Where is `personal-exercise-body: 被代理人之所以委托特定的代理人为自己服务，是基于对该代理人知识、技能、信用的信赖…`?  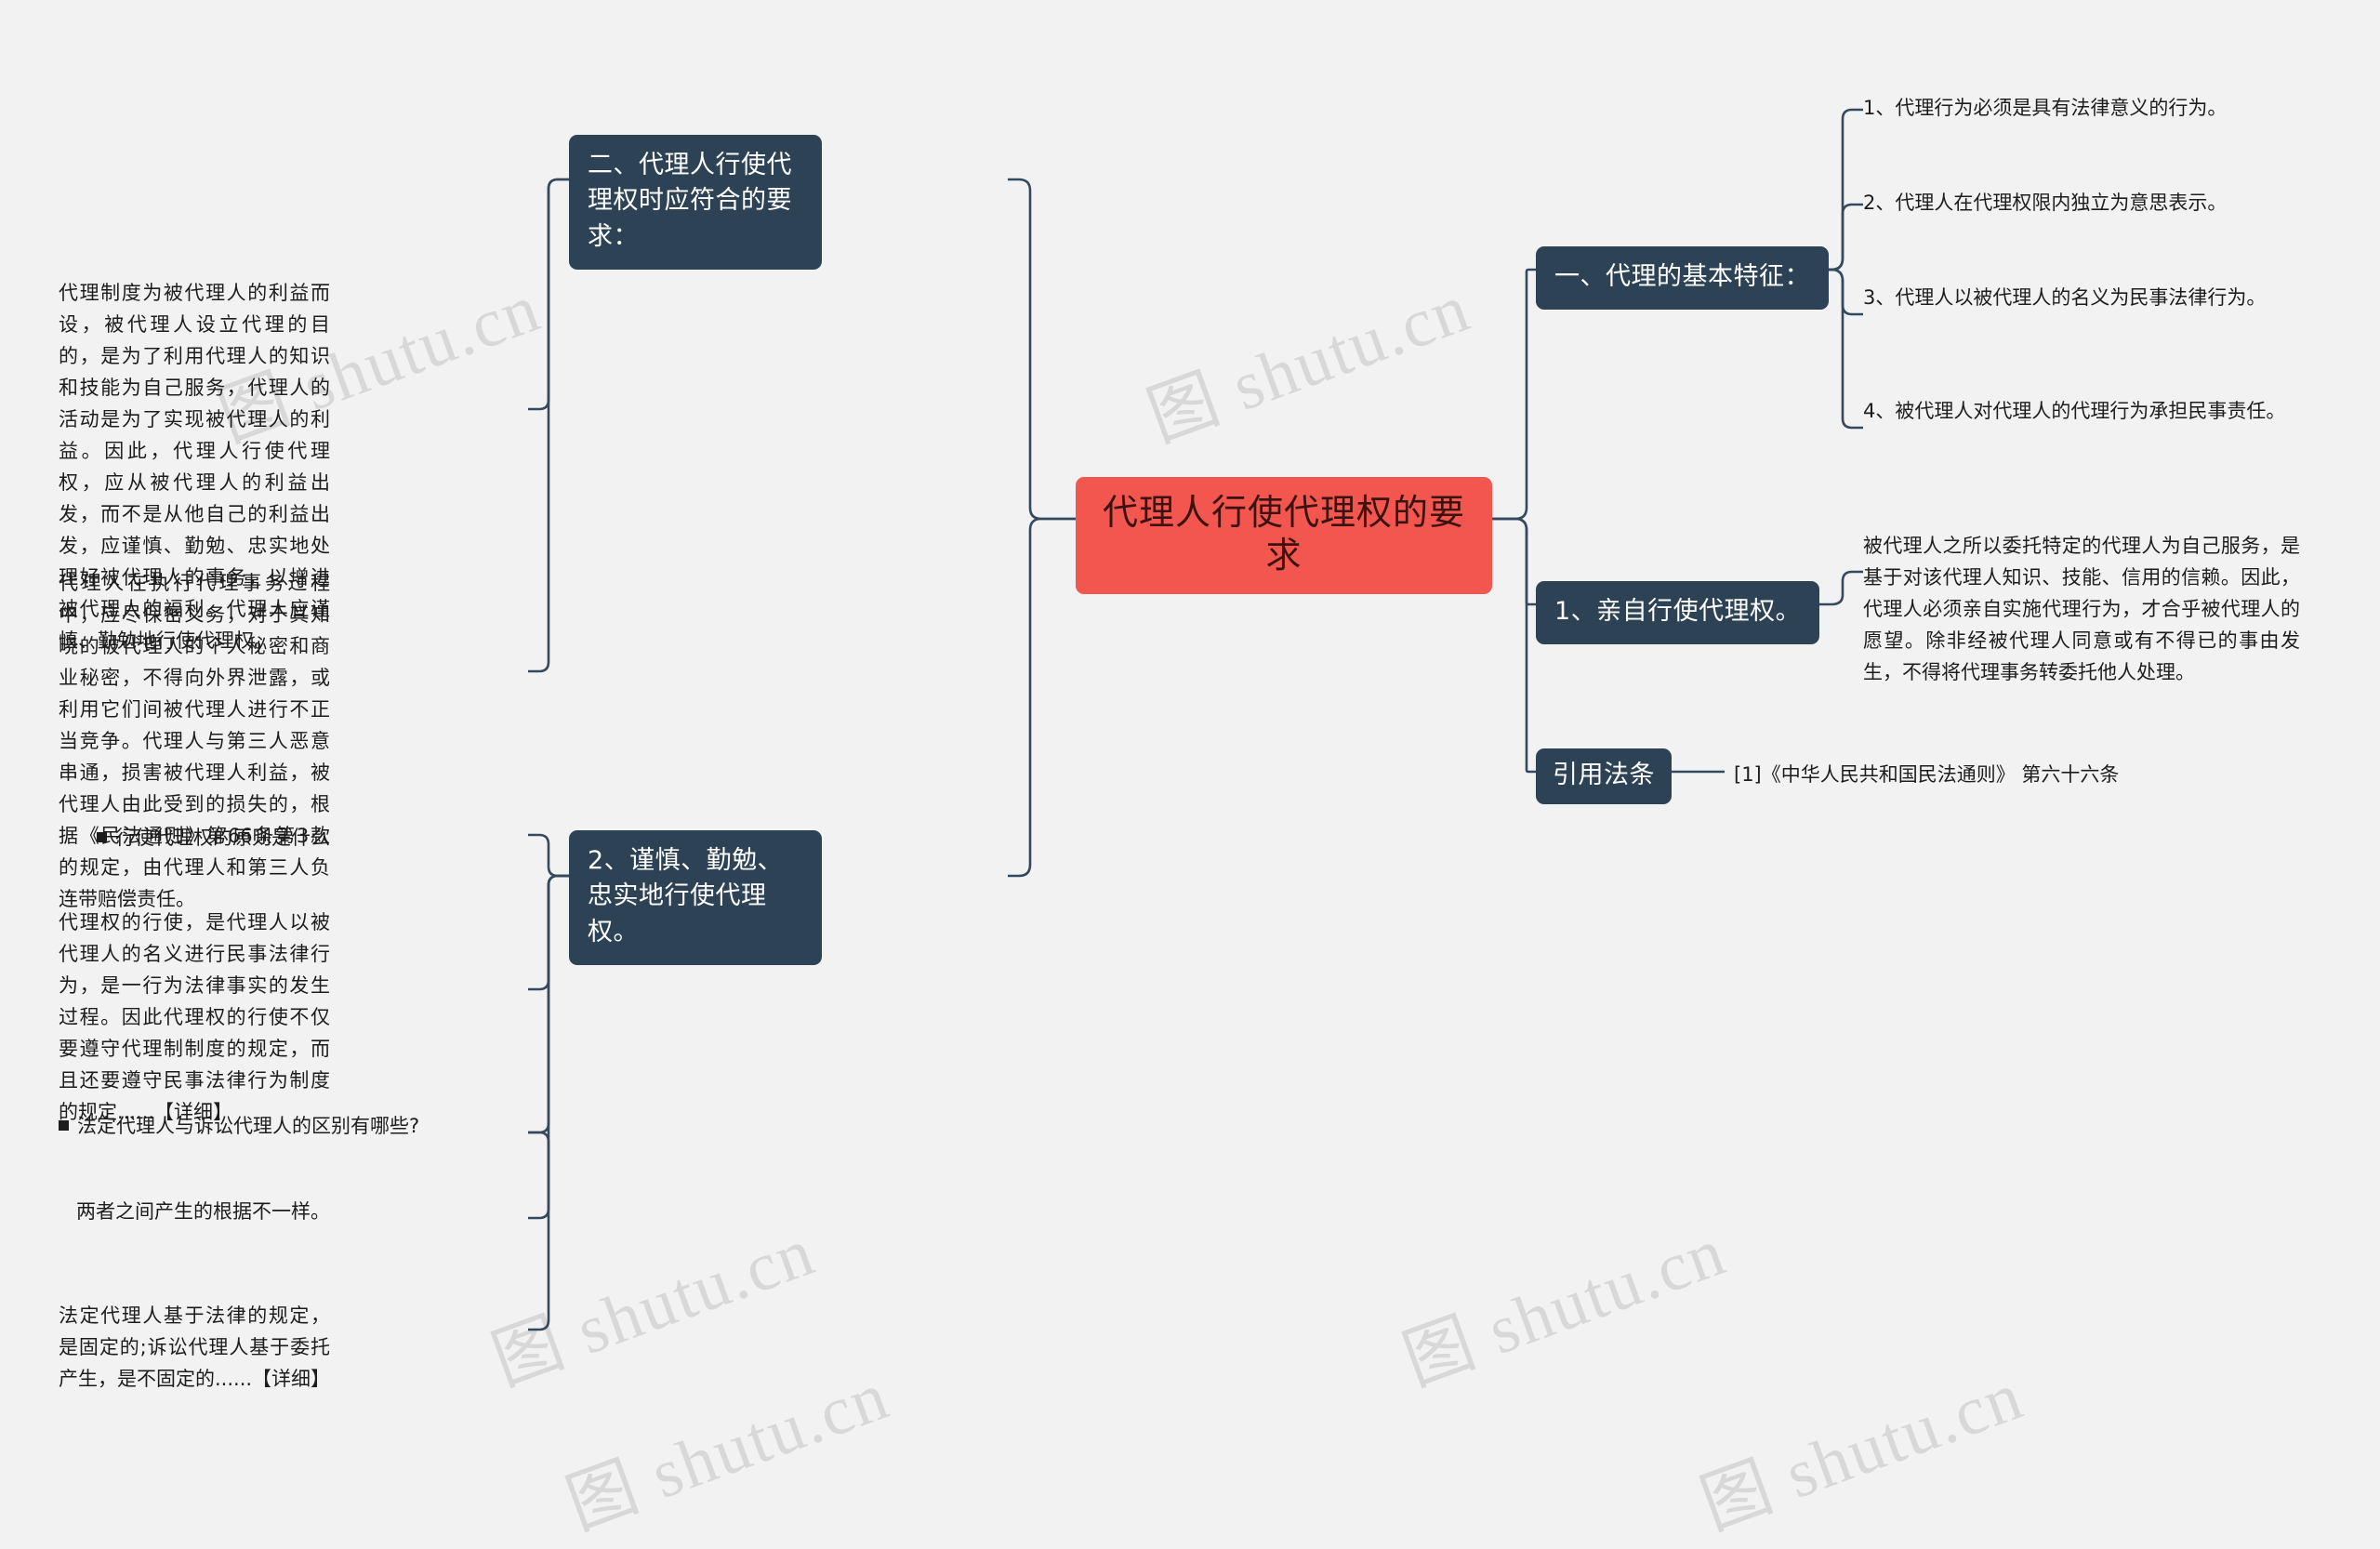 personal-exercise-body: 被代理人之所以委托特定的代理人为自己服务，是基于对该代理人知识、技能、信用的信赖… is located at coordinates (2081, 609).